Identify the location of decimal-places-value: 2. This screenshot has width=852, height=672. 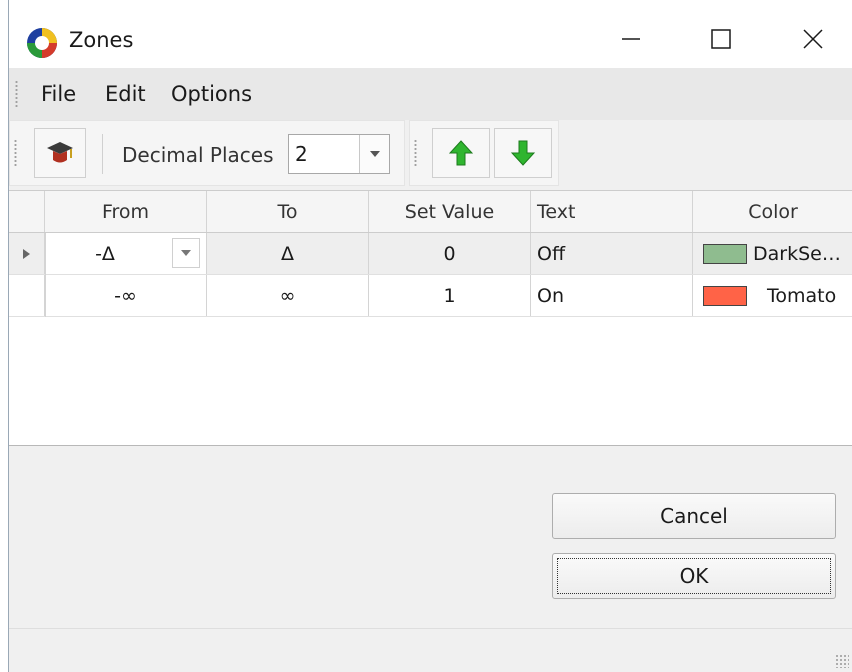
(301, 154).